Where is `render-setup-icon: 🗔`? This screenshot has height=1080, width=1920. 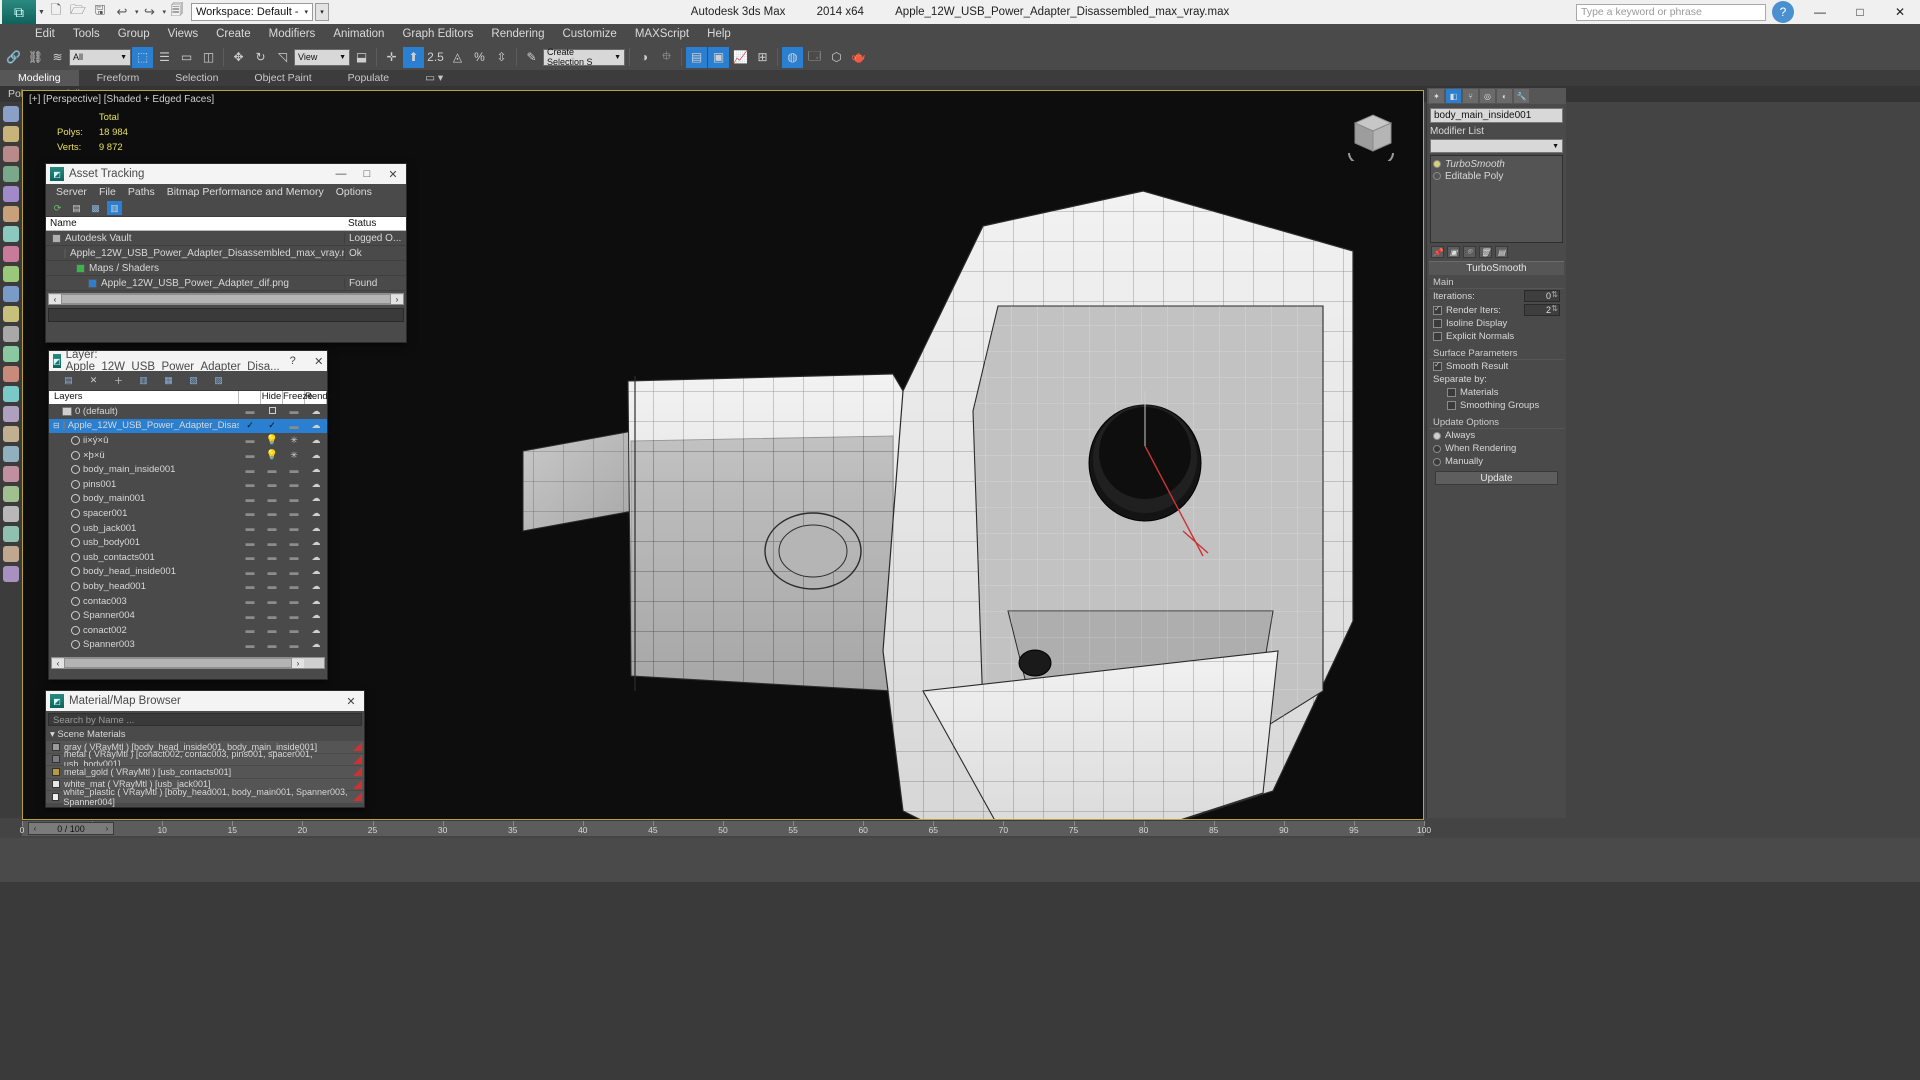 render-setup-icon: 🗔 is located at coordinates (814, 57).